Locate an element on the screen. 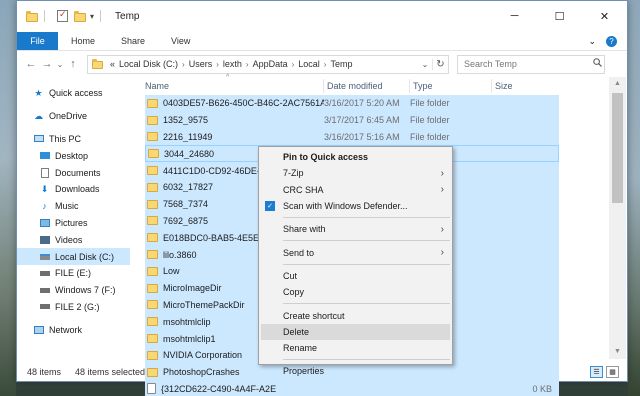  nav-network: Network is located at coordinates (73, 329).